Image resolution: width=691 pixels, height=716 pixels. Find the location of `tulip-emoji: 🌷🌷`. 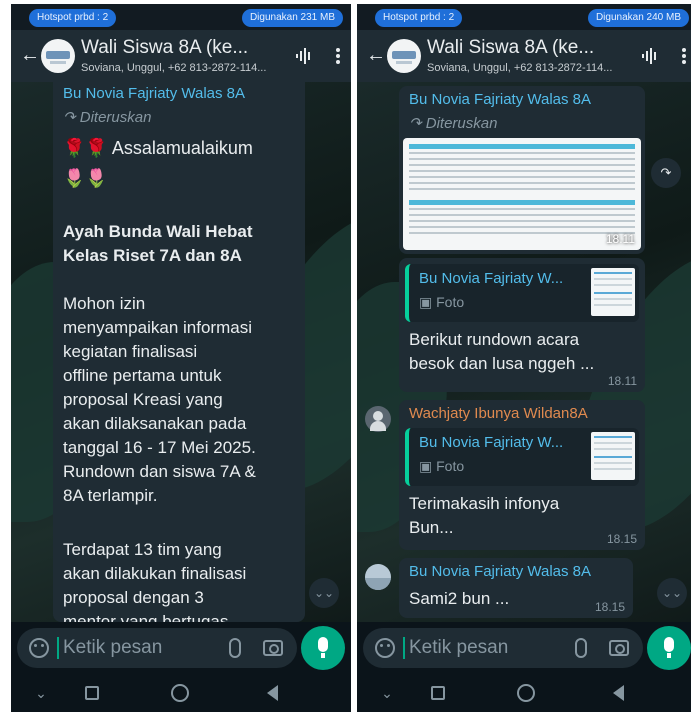

tulip-emoji: 🌷🌷 is located at coordinates (85, 178).